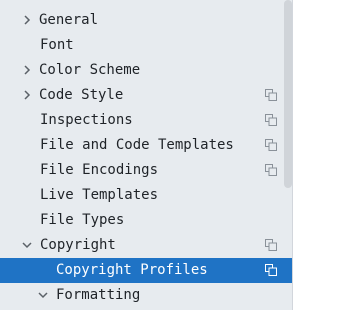 The height and width of the screenshot is (310, 344). What do you see at coordinates (146, 245) in the screenshot?
I see `tree-node-copyright: Copyright` at bounding box center [146, 245].